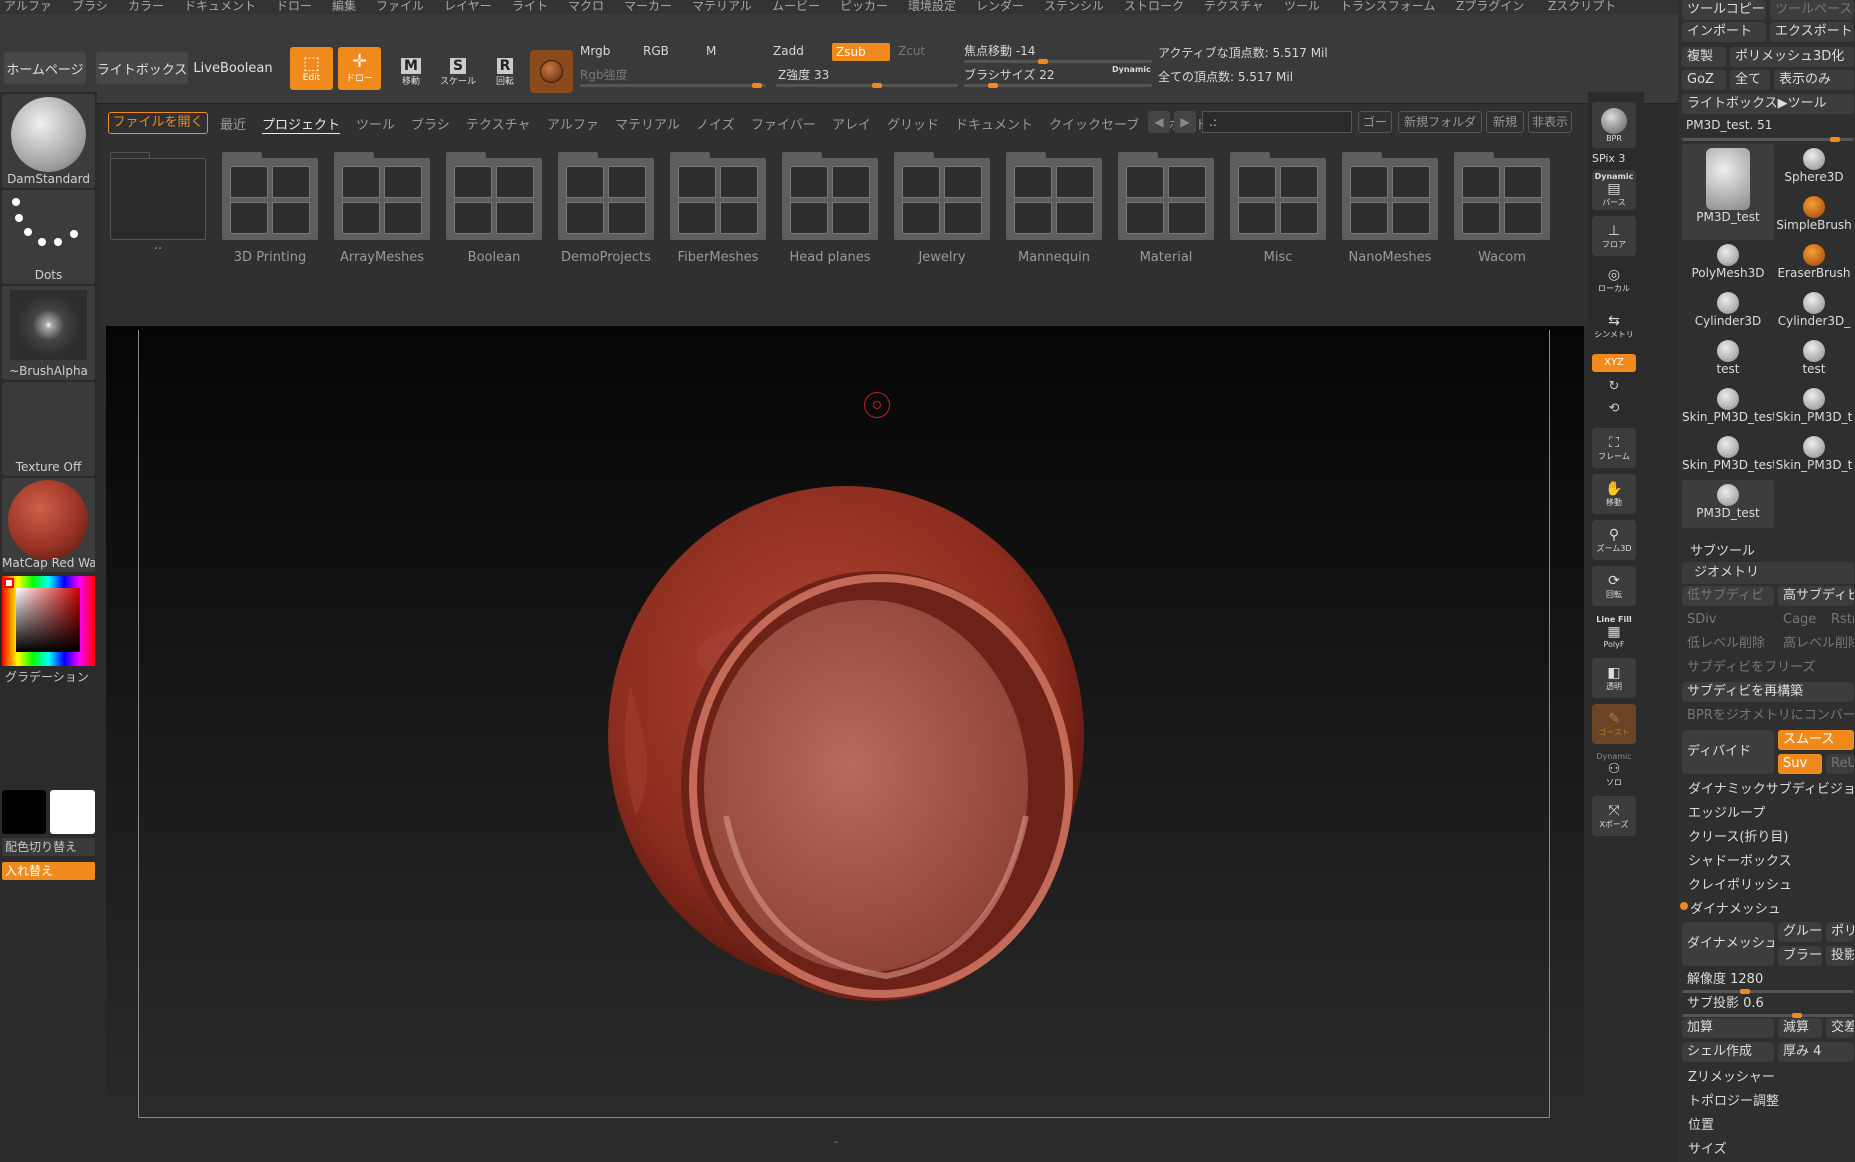 This screenshot has height=1162, width=1855. What do you see at coordinates (233, 123) in the screenshot?
I see `lightbox-tab-0: 最近` at bounding box center [233, 123].